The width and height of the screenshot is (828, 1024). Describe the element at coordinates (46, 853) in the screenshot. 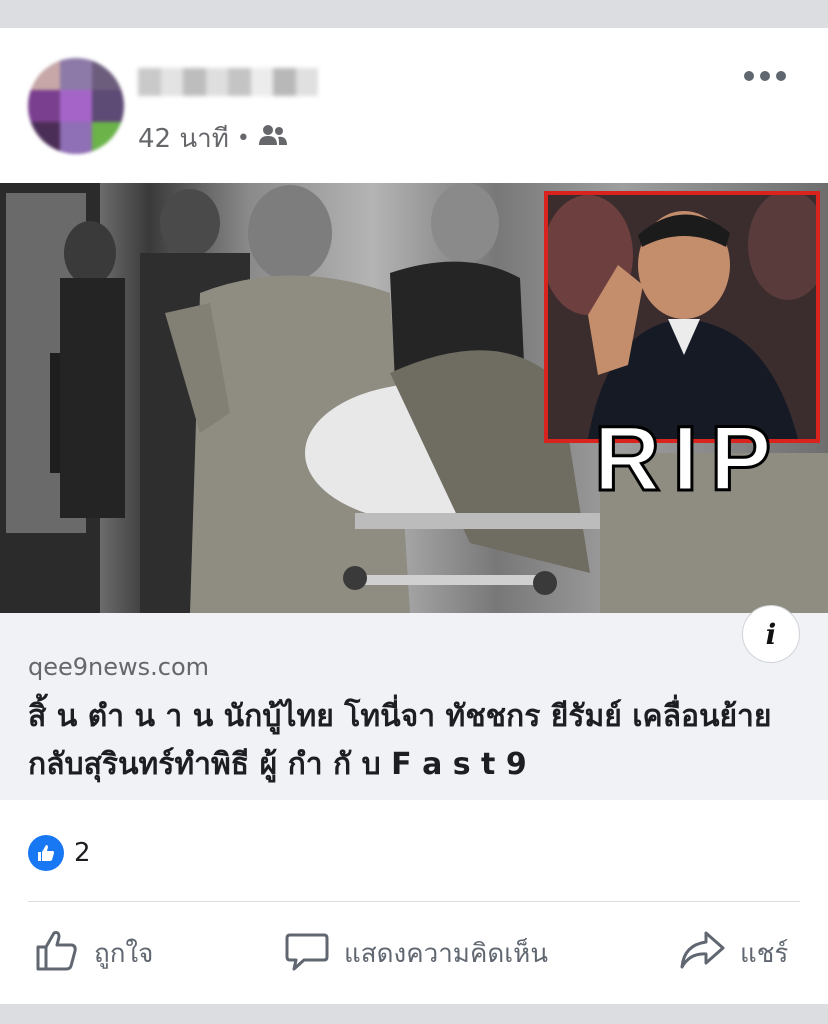

I see `like-reaction-icon` at that location.